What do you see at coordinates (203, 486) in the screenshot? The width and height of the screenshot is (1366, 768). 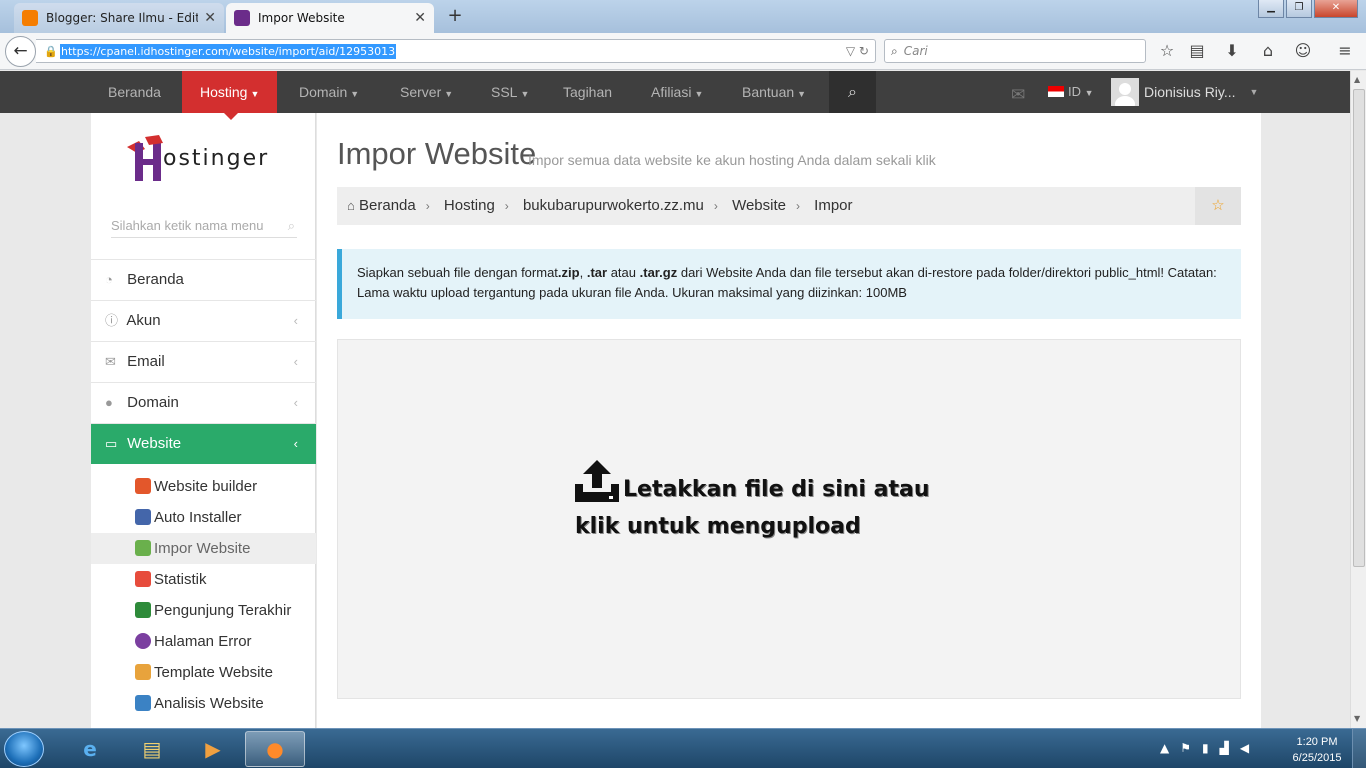 I see `submenu-website-builder: Website builder` at bounding box center [203, 486].